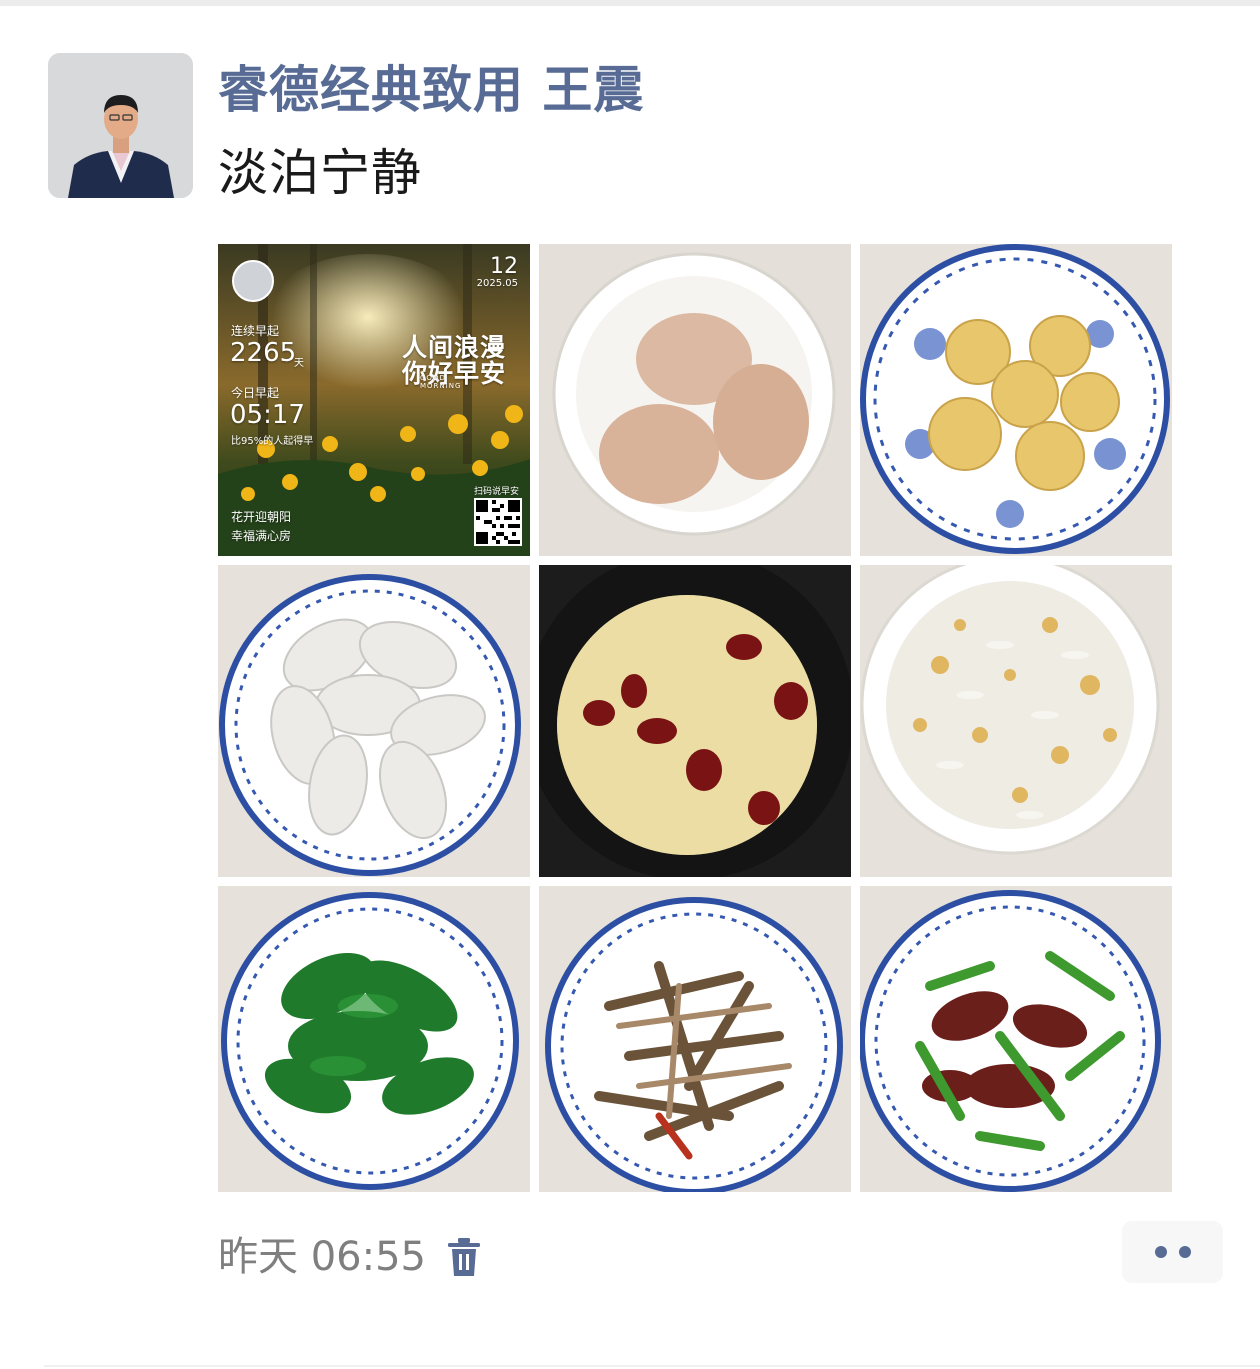 The height and width of the screenshot is (1369, 1260). What do you see at coordinates (255, 331) in the screenshot?
I see `card-streak-label: 连续早起` at bounding box center [255, 331].